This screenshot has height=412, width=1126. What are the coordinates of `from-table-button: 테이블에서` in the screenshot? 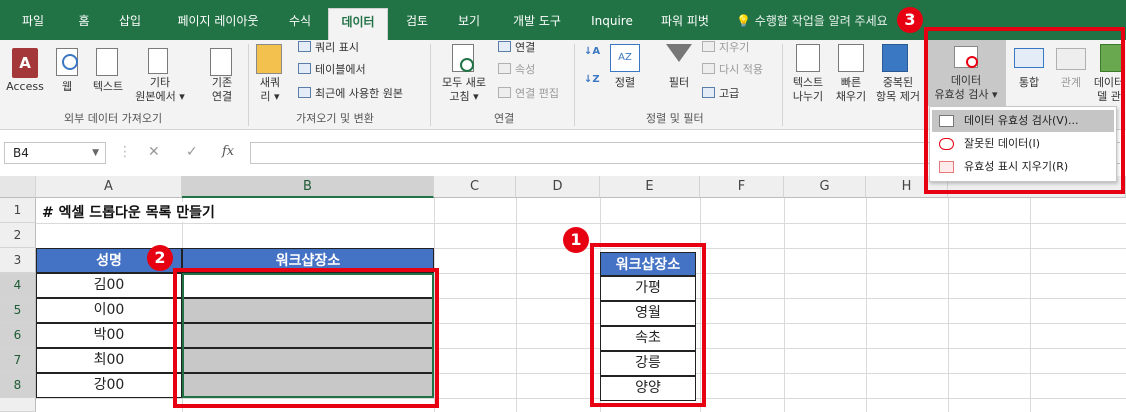 It's located at (332, 70).